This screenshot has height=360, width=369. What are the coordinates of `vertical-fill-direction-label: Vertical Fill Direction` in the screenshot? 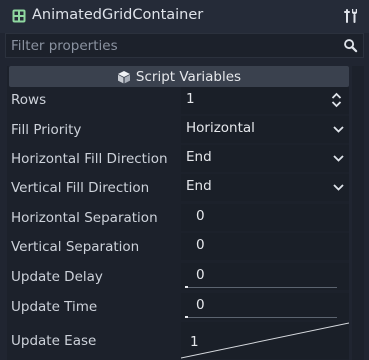 It's located at (80, 188).